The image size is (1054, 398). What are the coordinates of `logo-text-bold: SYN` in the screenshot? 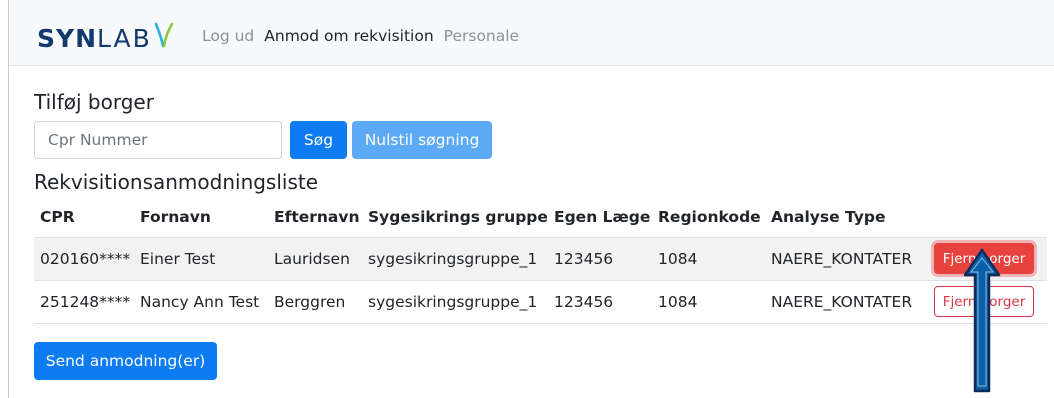 It's located at (67, 38).